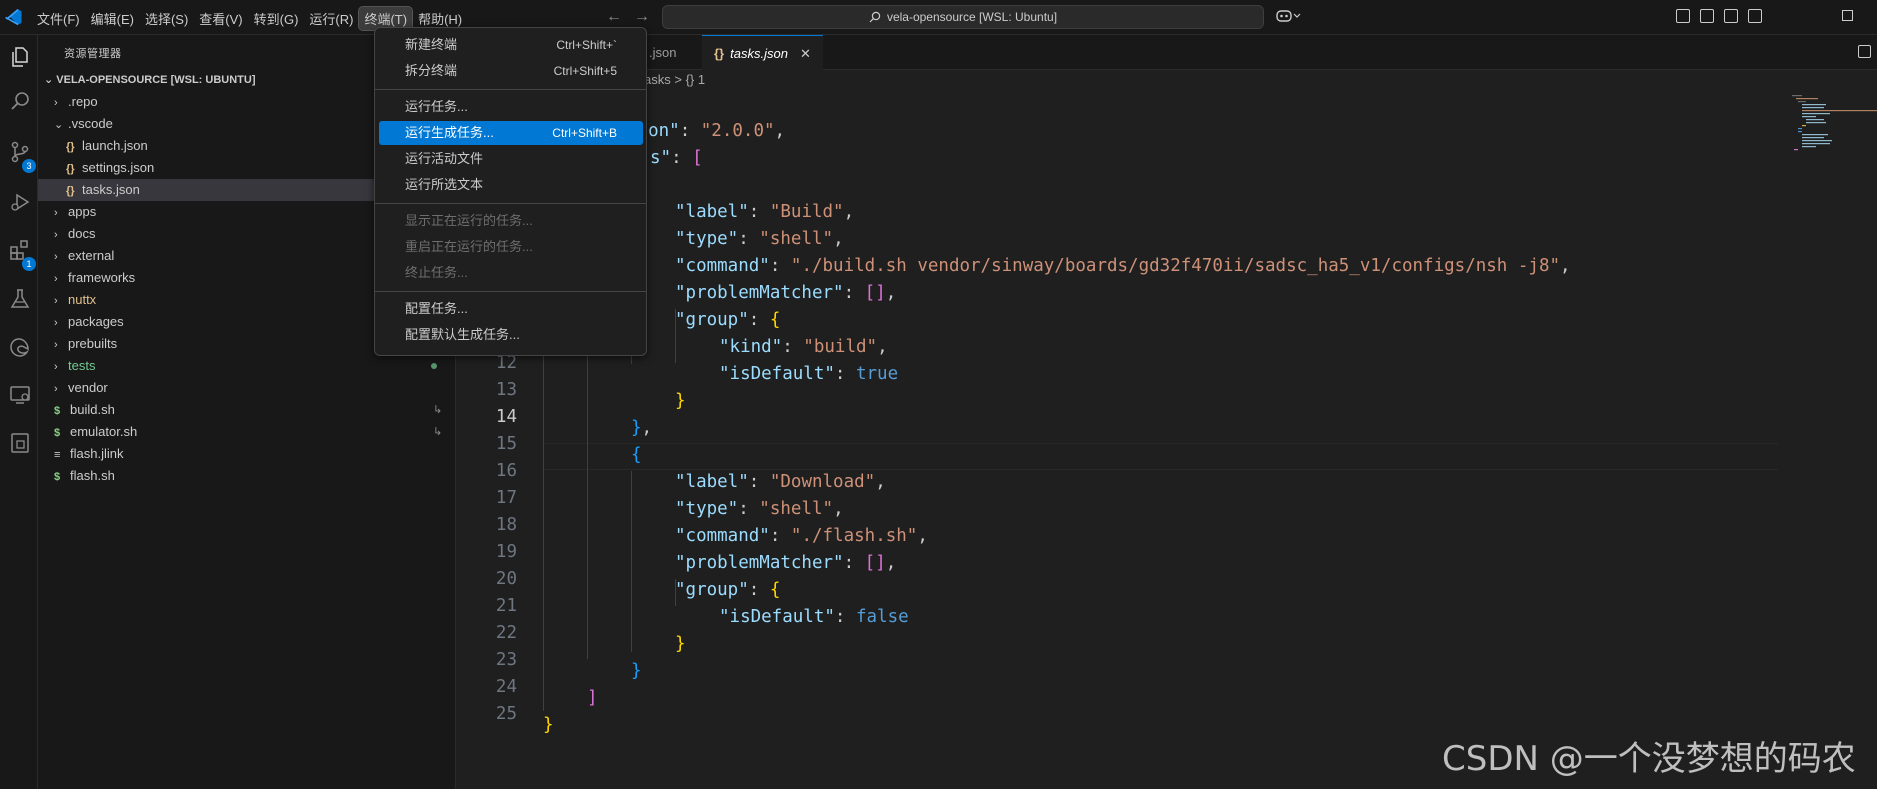  Describe the element at coordinates (676, 158) in the screenshot. I see `code-line: s": [` at that location.